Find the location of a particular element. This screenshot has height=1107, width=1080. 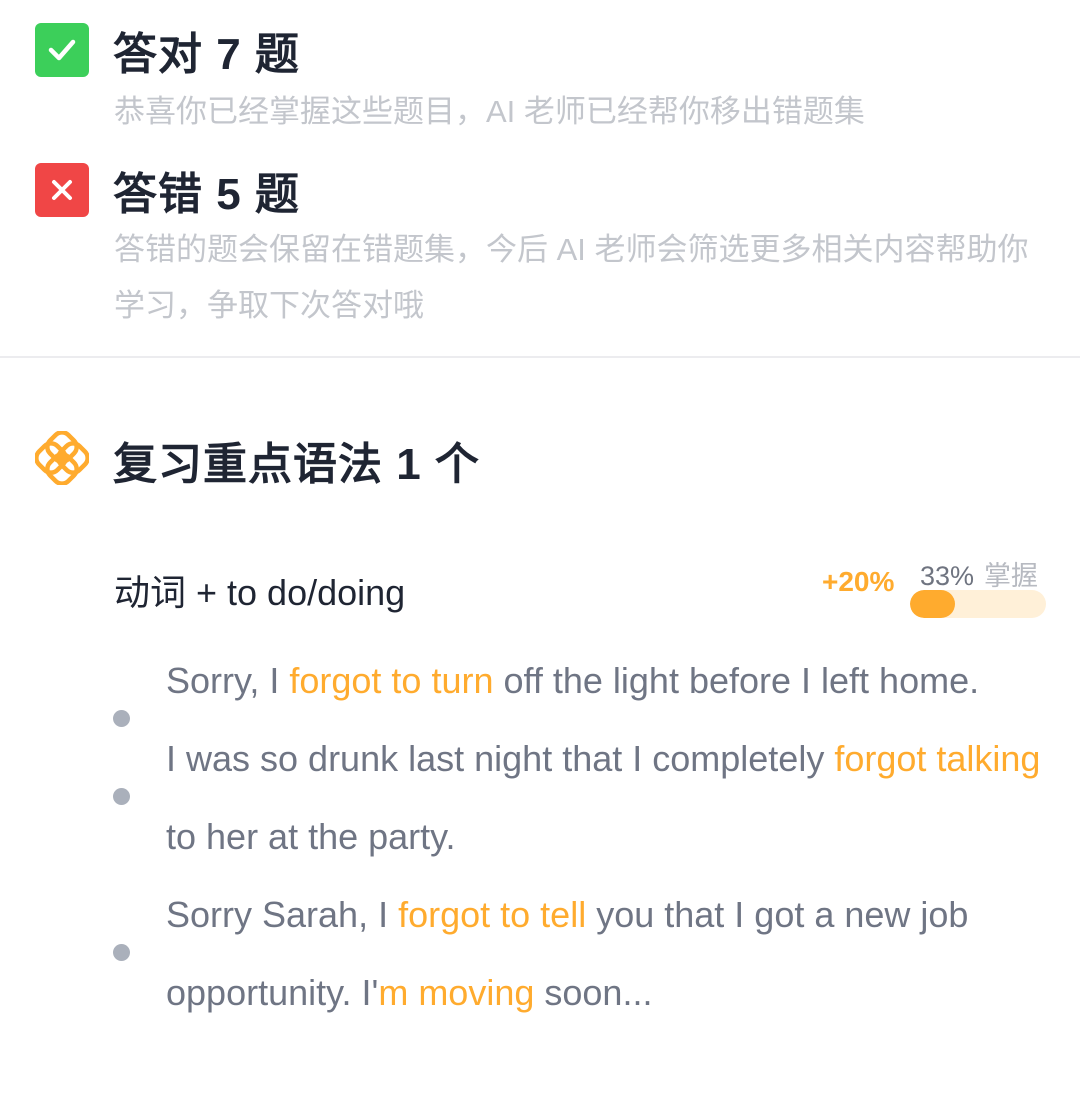

mastery-gain: +20% is located at coordinates (858, 581).